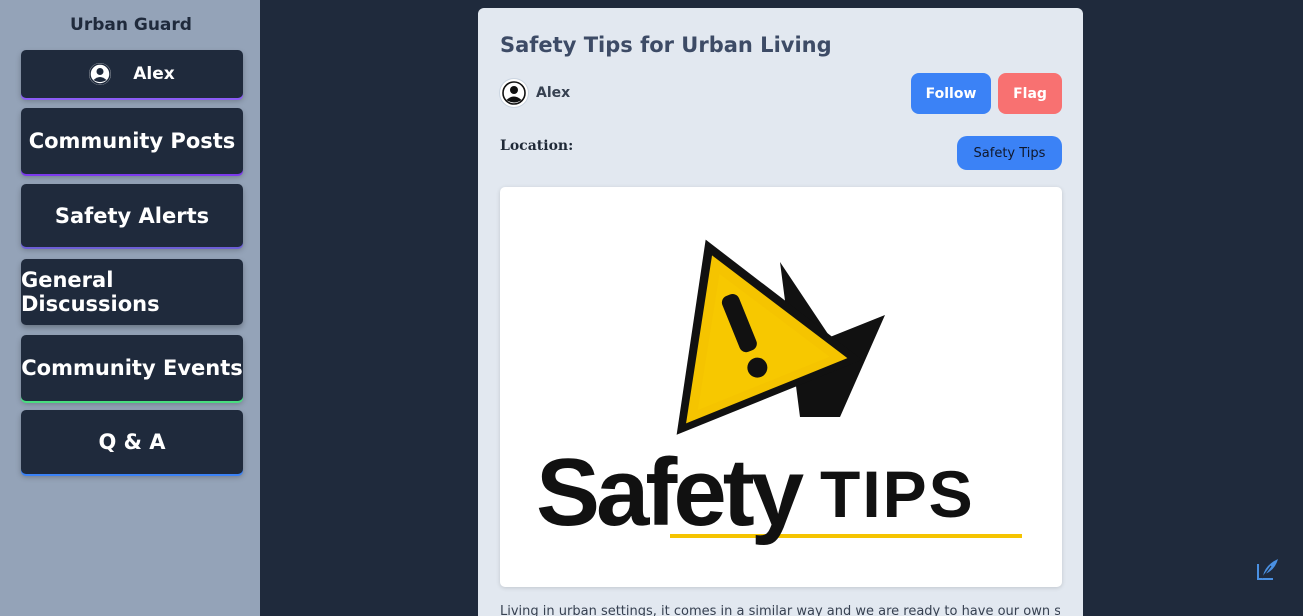 Image resolution: width=1303 pixels, height=616 pixels. What do you see at coordinates (1009, 153) in the screenshot?
I see `tag-badge: Safety Tips` at bounding box center [1009, 153].